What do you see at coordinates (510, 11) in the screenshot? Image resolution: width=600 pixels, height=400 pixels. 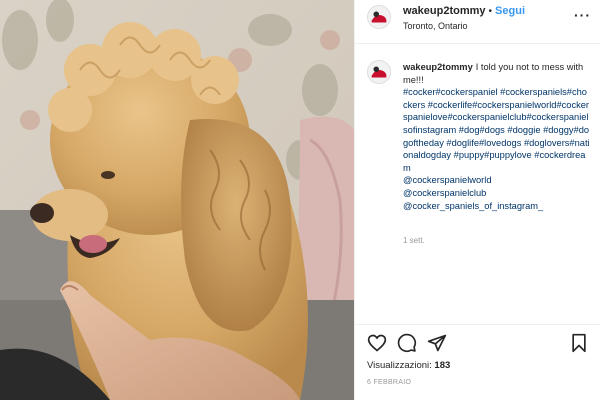 I see `follow-button: Segui` at bounding box center [510, 11].